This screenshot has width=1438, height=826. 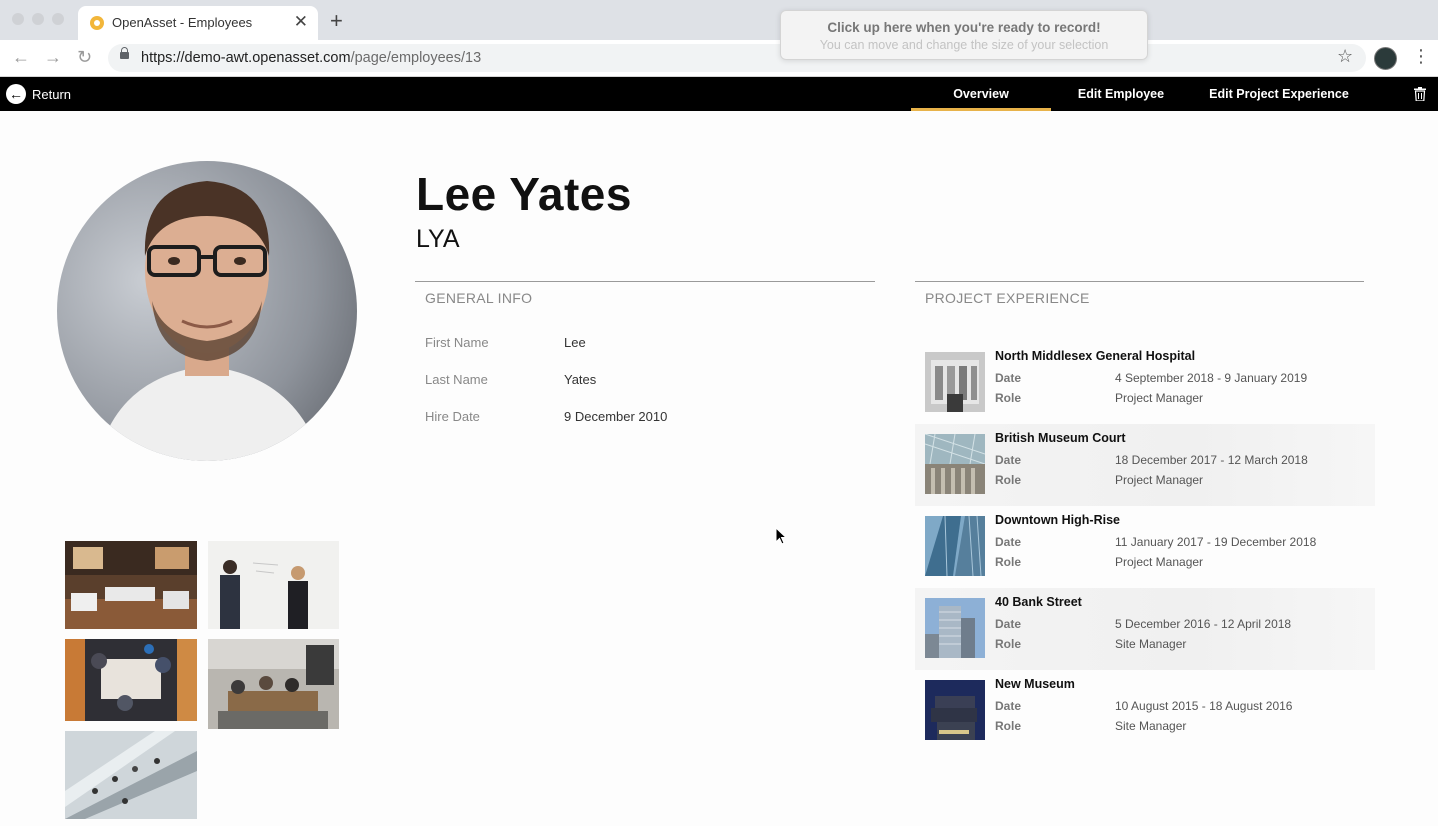 What do you see at coordinates (1057, 520) in the screenshot?
I see `project-name: Downtown High-Rise` at bounding box center [1057, 520].